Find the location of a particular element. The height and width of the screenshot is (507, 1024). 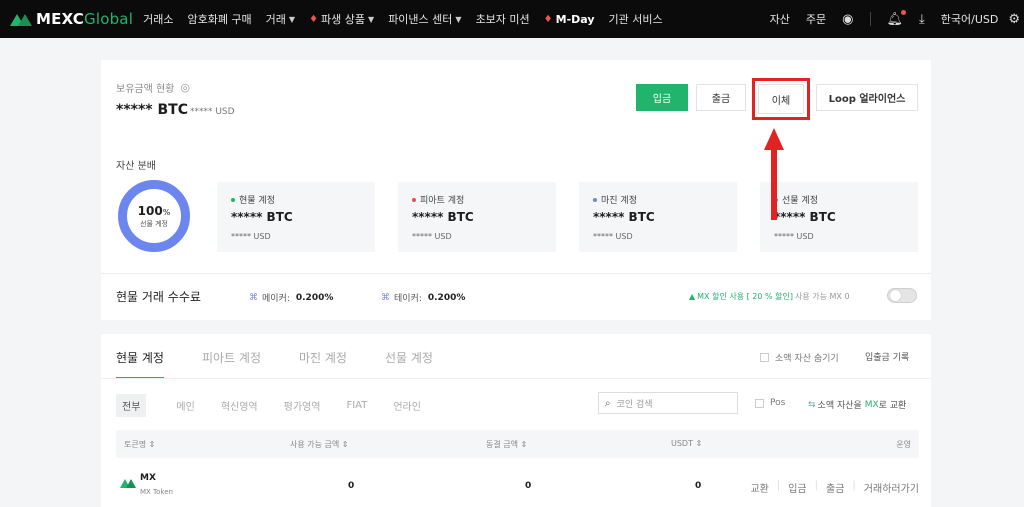

row-action-2: 출금 is located at coordinates (835, 487).